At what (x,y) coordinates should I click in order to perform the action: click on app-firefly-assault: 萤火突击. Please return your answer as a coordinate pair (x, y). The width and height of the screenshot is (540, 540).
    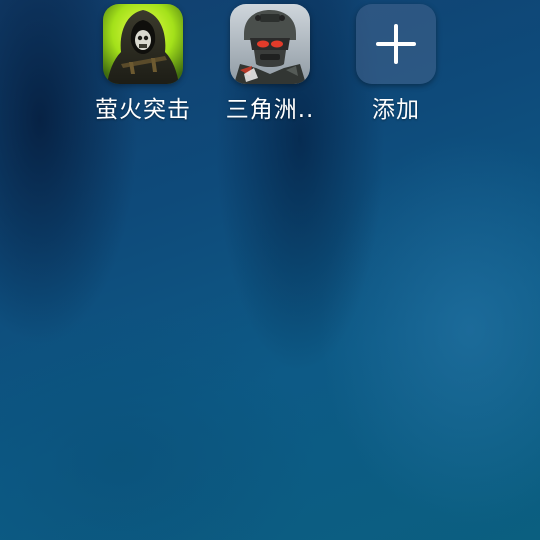
    Looking at the image, I should click on (143, 64).